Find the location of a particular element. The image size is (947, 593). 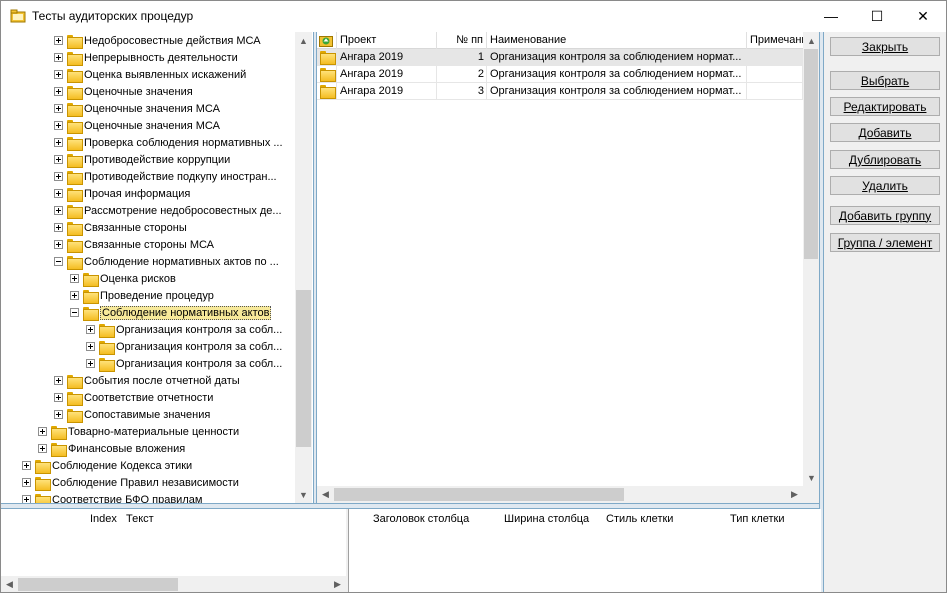

text-table-horizontal-scrollbar: ◀ ▶ is located at coordinates (173, 584).